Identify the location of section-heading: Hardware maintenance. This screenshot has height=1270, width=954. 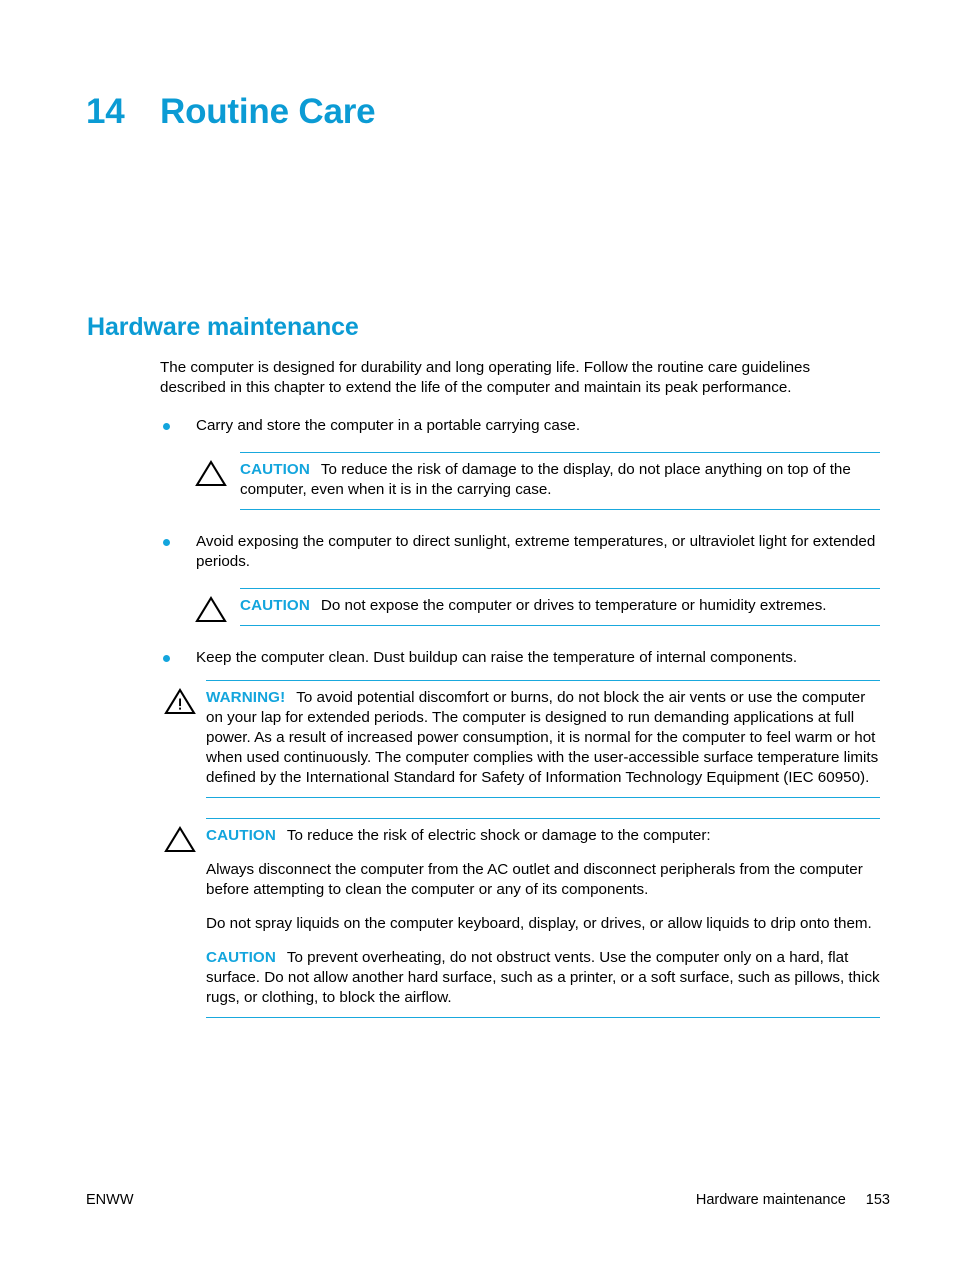
(223, 327).